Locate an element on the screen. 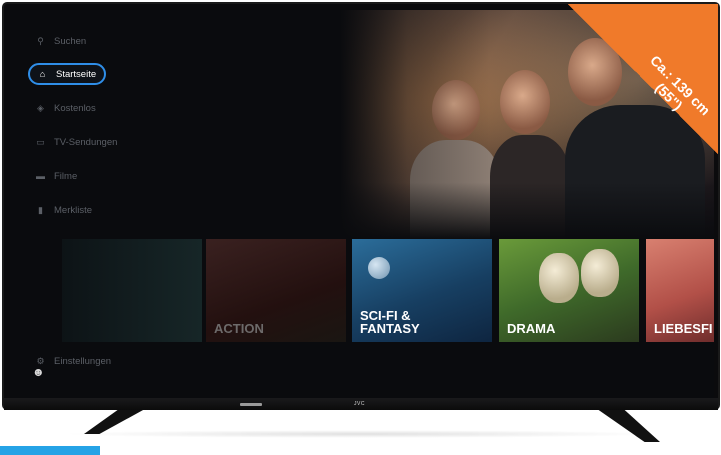 This screenshot has width=721, height=455. film-icon: ▬ is located at coordinates (40, 175).